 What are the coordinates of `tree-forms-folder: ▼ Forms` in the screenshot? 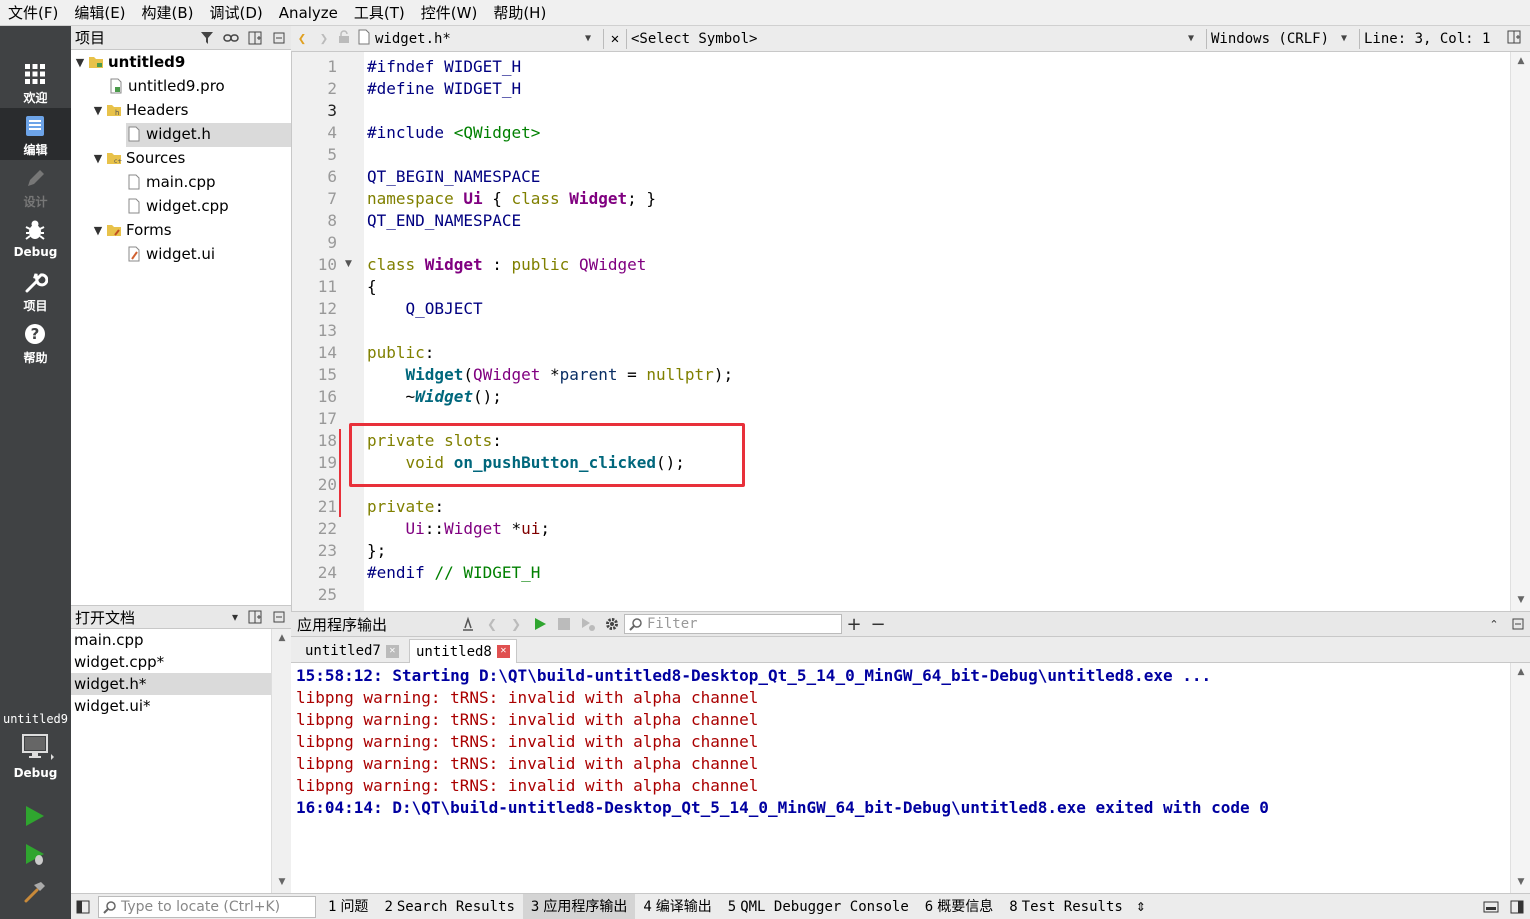 It's located at (131, 230).